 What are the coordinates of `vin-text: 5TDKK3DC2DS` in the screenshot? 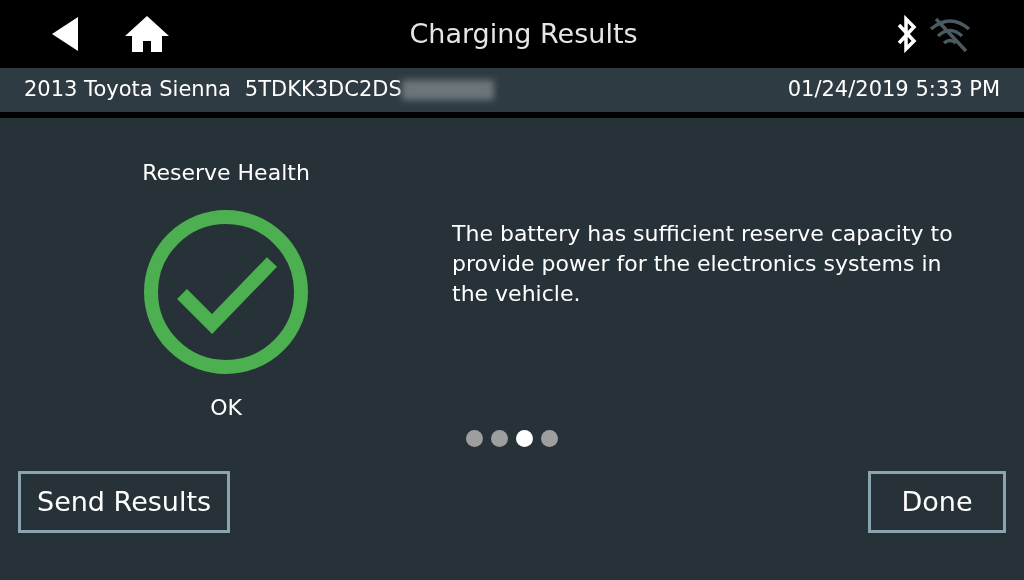 It's located at (323, 90).